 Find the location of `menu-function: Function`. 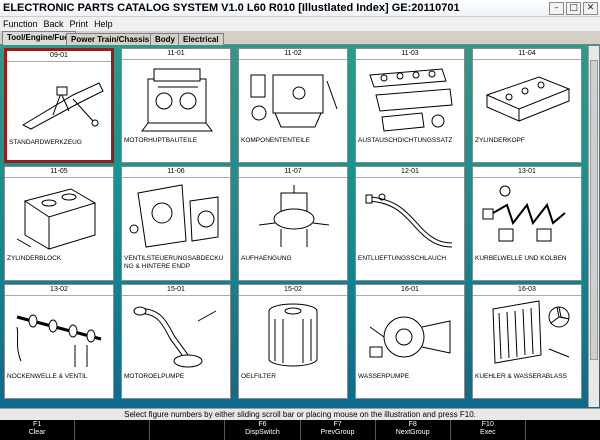

menu-function: Function is located at coordinates (20, 24).